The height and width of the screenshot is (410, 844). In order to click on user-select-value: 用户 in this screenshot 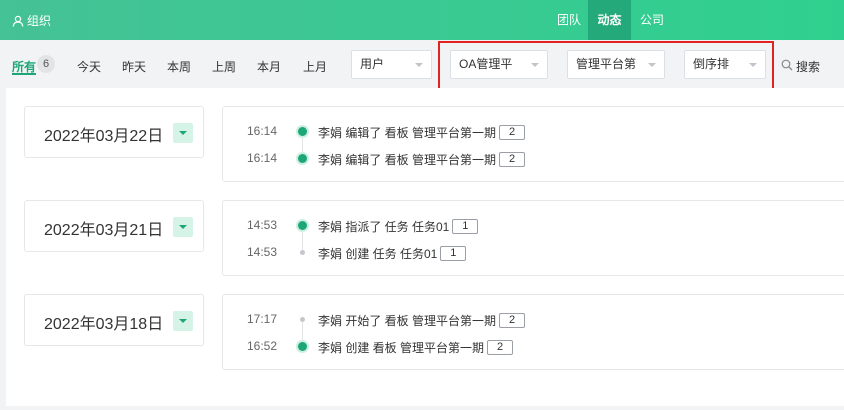, I will do `click(372, 64)`.